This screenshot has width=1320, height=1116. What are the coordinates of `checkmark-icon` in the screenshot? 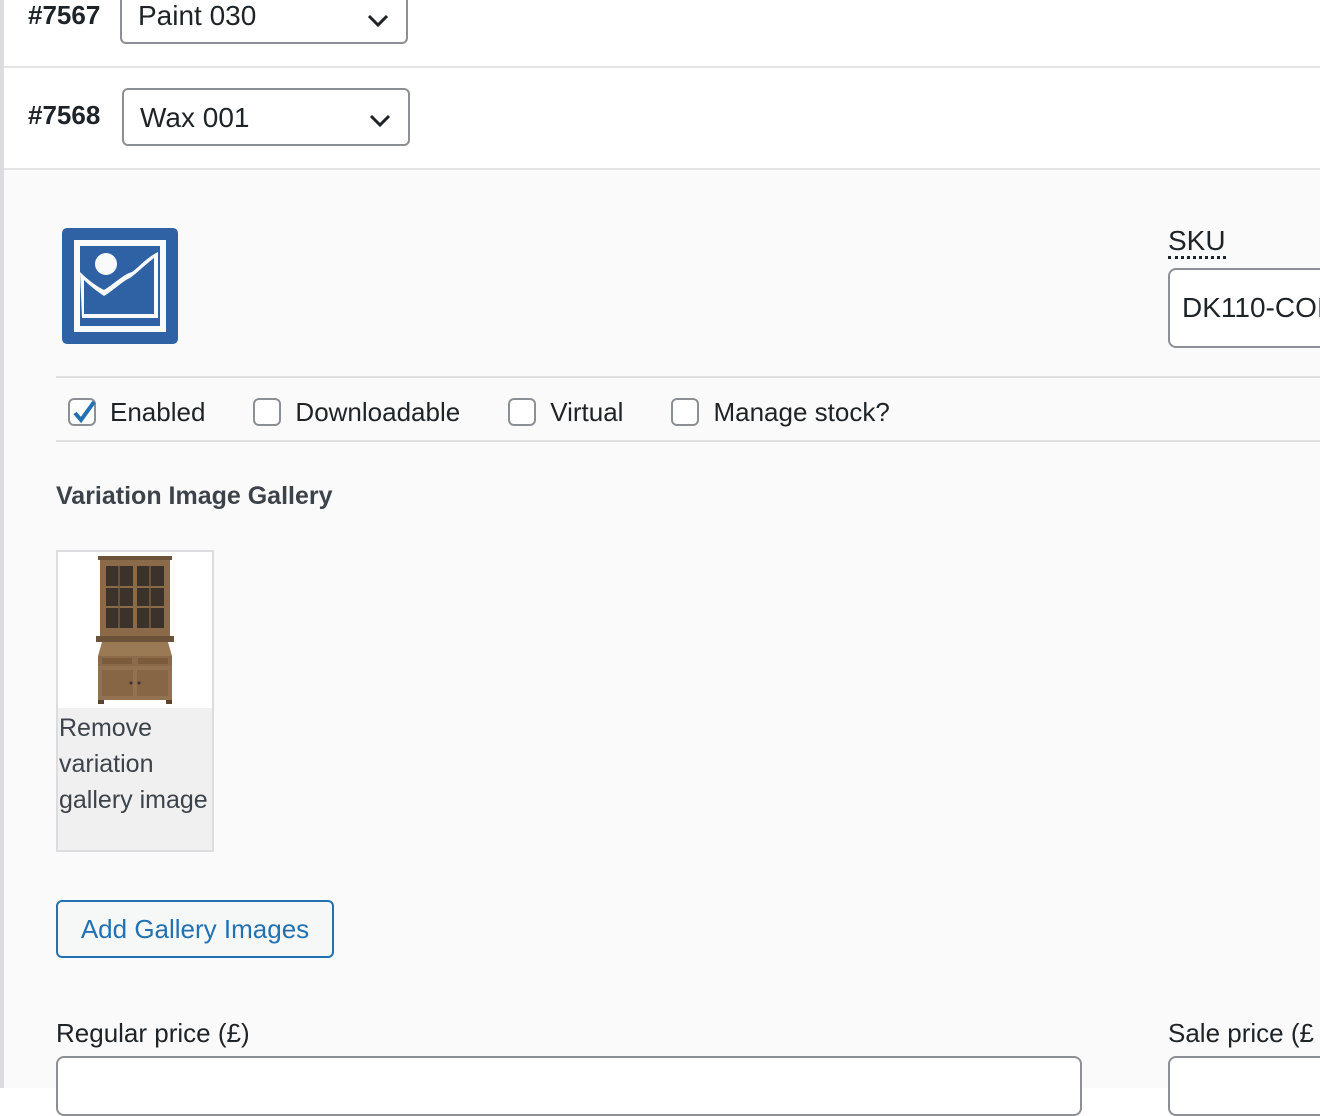 It's located at (84, 412).